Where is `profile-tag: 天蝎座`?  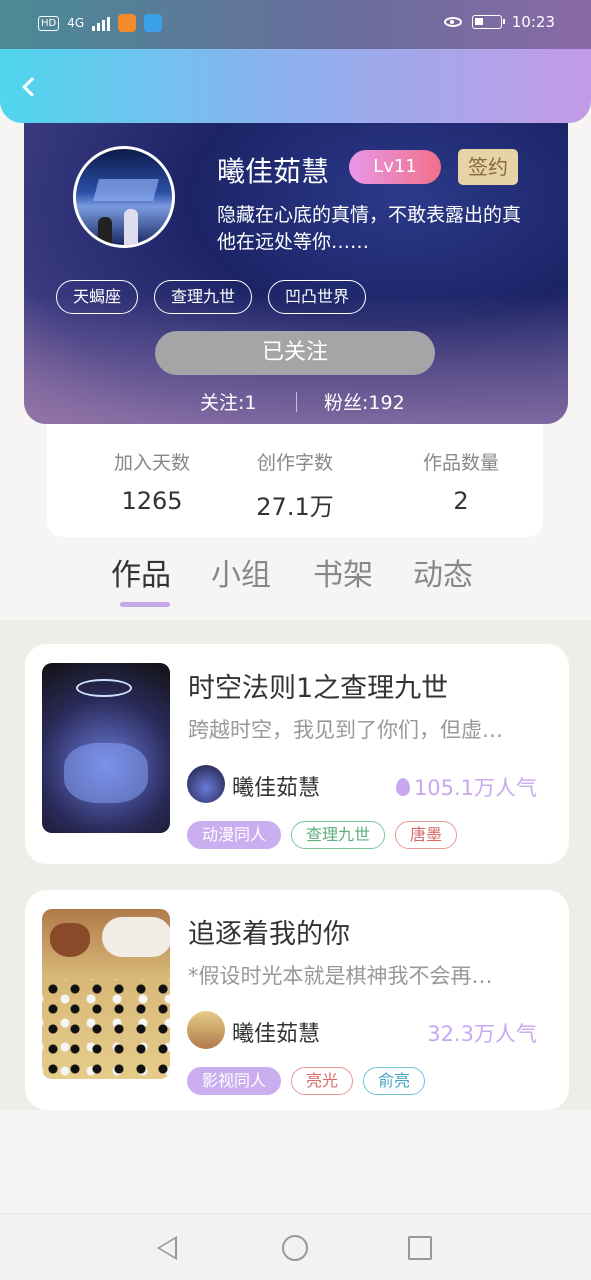
profile-tag: 天蝎座 is located at coordinates (97, 297).